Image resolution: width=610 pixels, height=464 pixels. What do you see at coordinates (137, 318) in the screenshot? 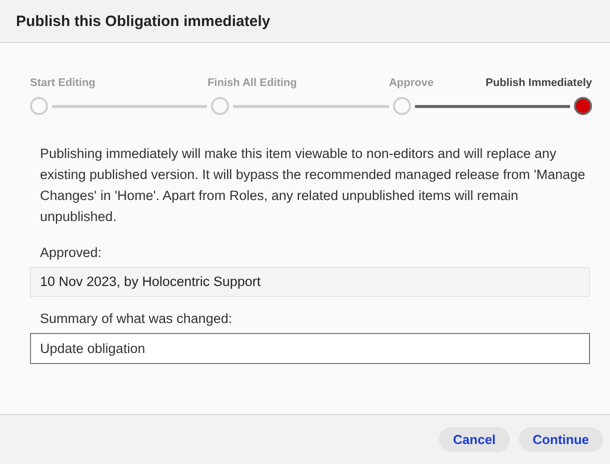
I see `field-label: Summary of what was changed:` at bounding box center [137, 318].